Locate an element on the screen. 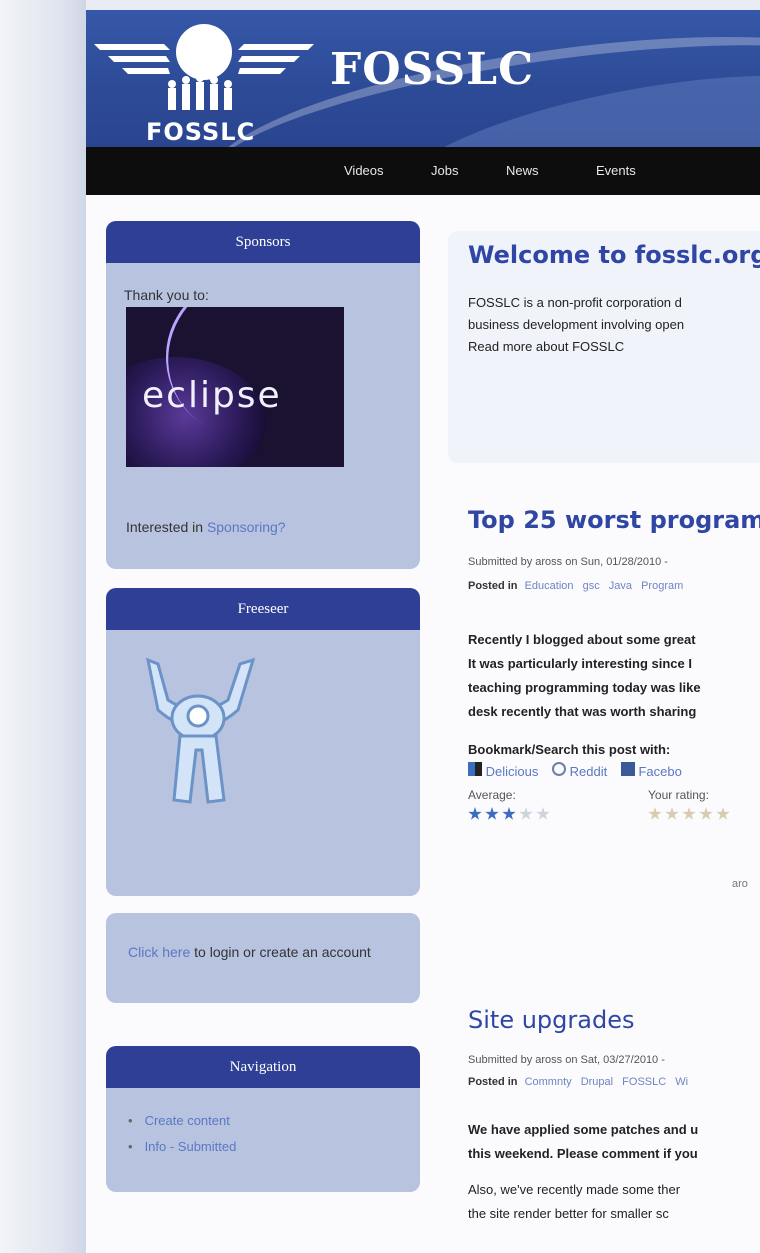  sponsoring-prefix: Interested in is located at coordinates (166, 527).